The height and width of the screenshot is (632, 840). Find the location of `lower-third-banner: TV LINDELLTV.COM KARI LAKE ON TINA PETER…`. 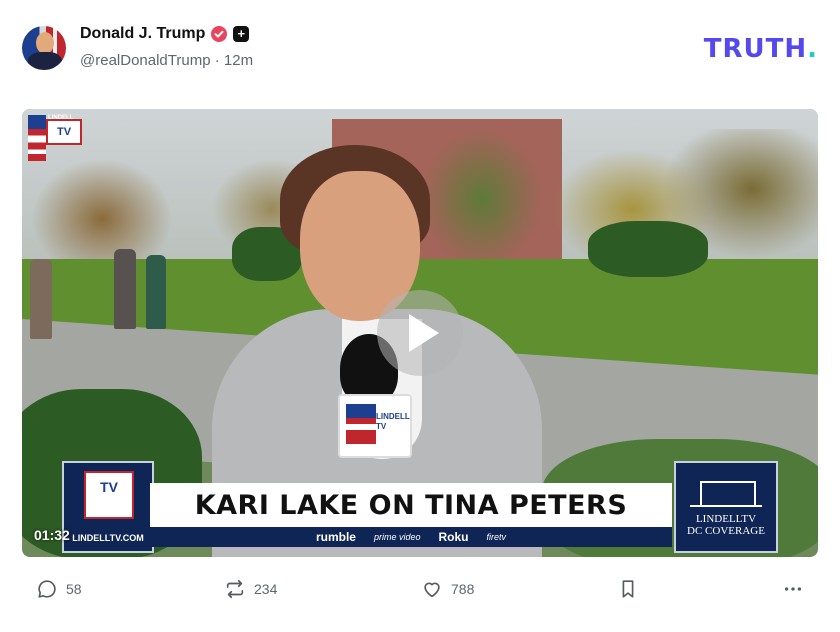

lower-third-banner: TV LINDELLTV.COM KARI LAKE ON TINA PETER… is located at coordinates (440, 507).